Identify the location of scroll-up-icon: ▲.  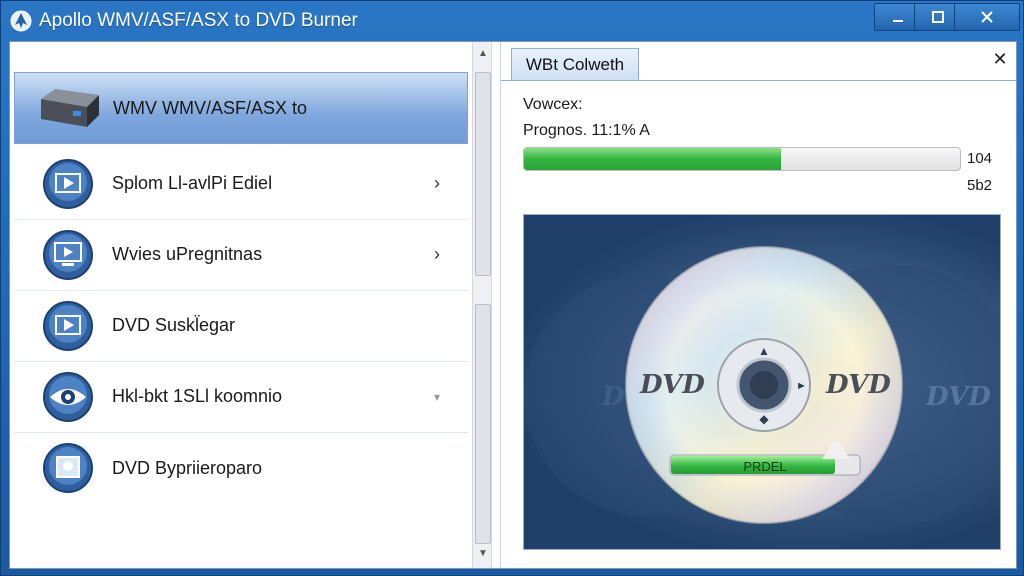
(483, 54).